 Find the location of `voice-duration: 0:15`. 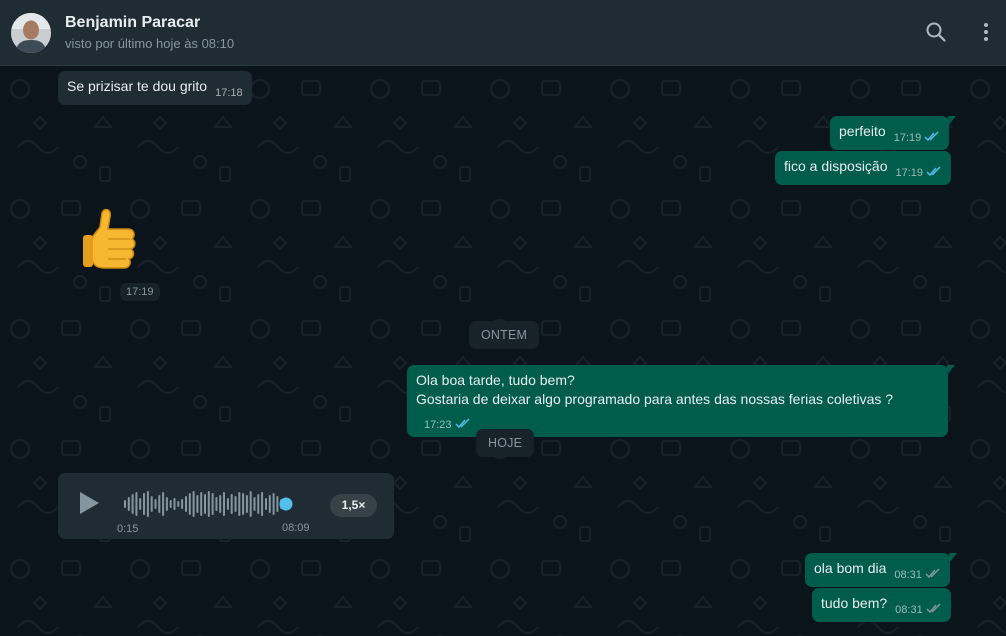

voice-duration: 0:15 is located at coordinates (128, 529).